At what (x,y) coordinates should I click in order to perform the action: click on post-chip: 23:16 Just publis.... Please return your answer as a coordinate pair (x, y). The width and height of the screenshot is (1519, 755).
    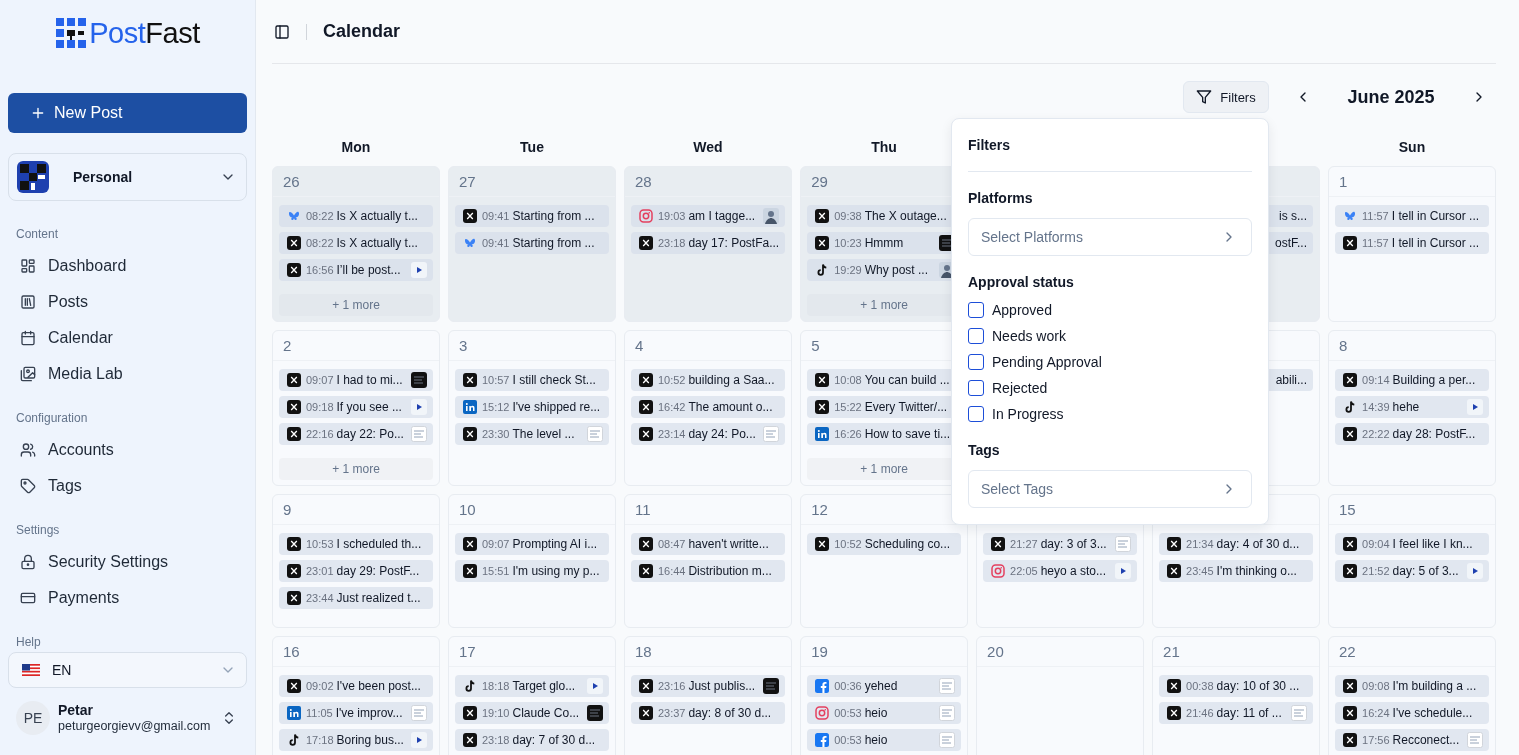
    Looking at the image, I should click on (708, 686).